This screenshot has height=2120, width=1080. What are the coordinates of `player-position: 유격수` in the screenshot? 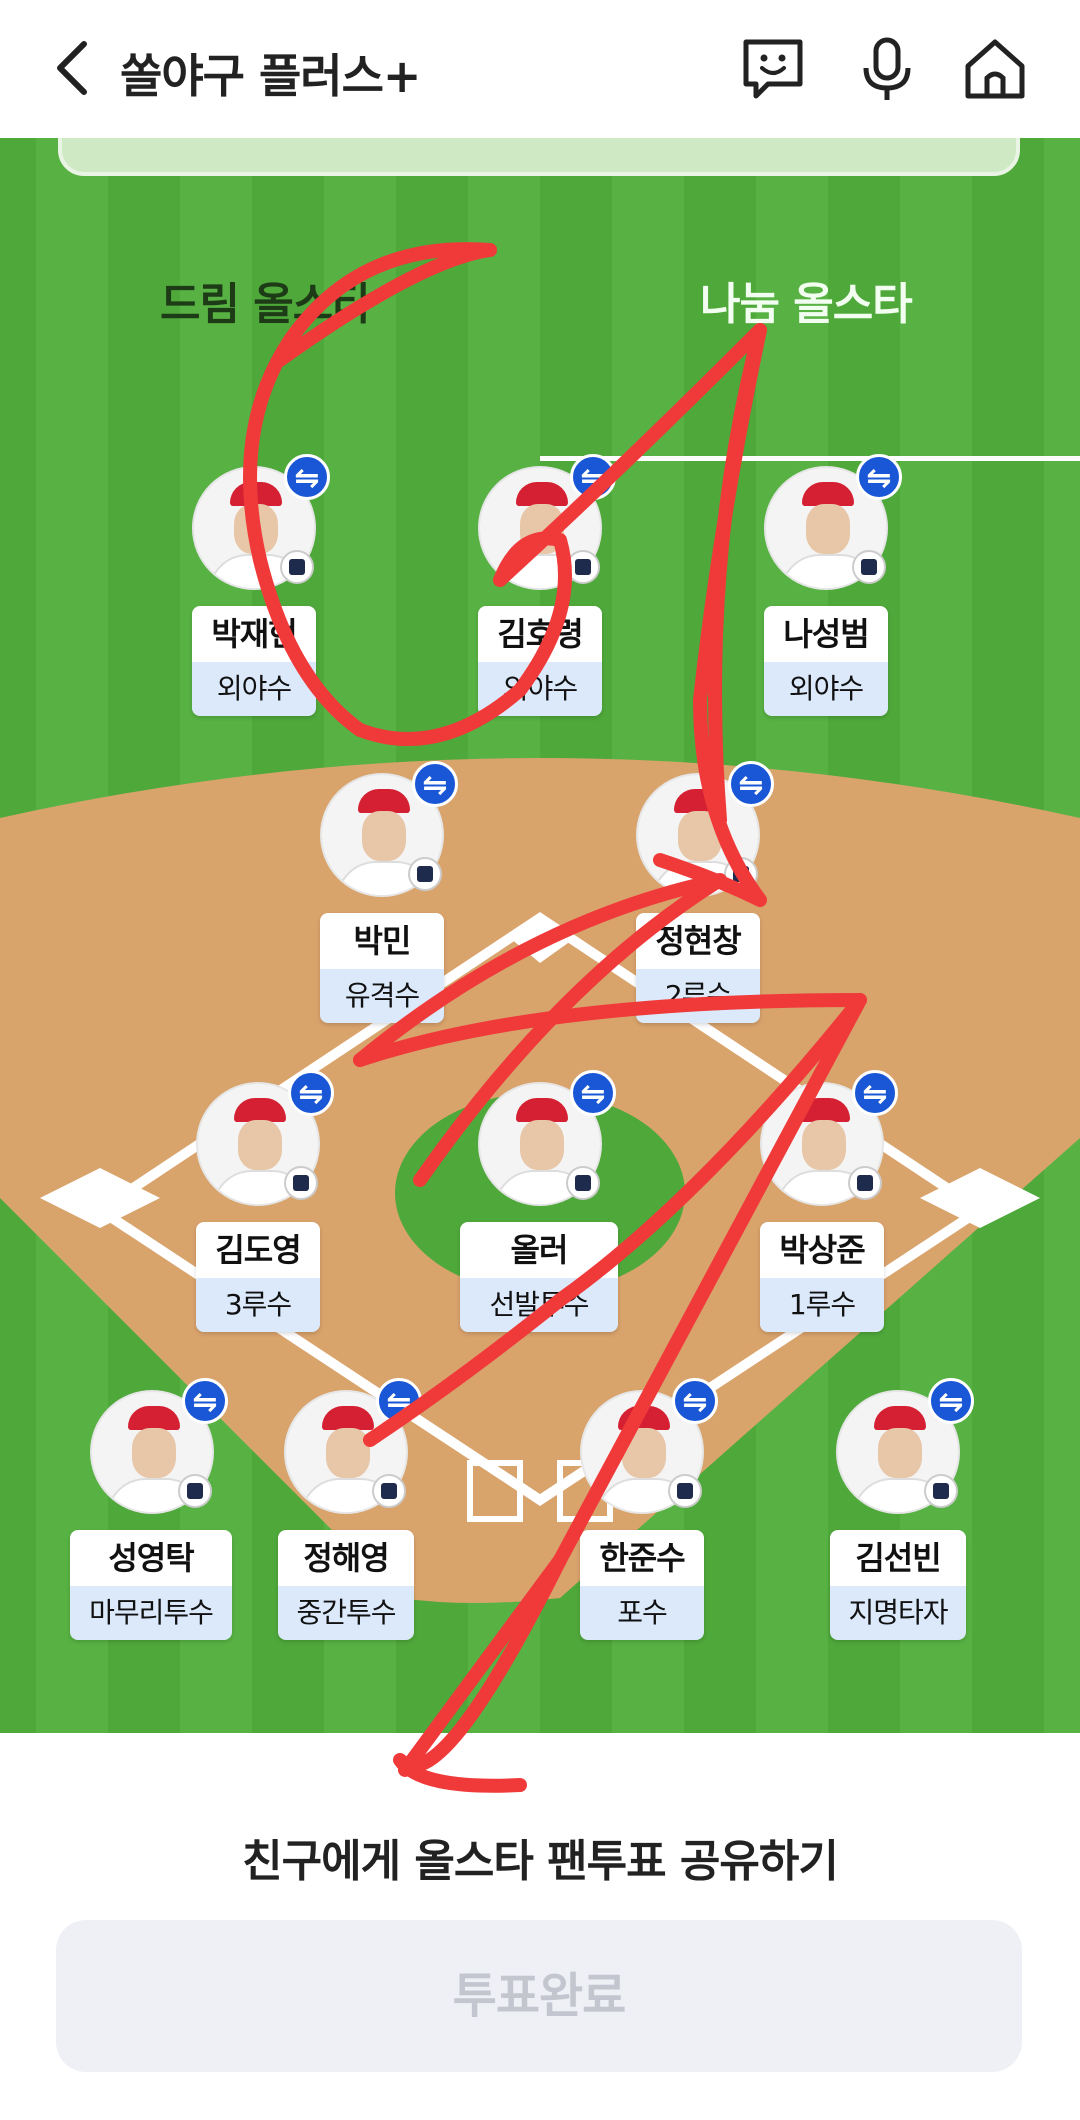 It's located at (382, 996).